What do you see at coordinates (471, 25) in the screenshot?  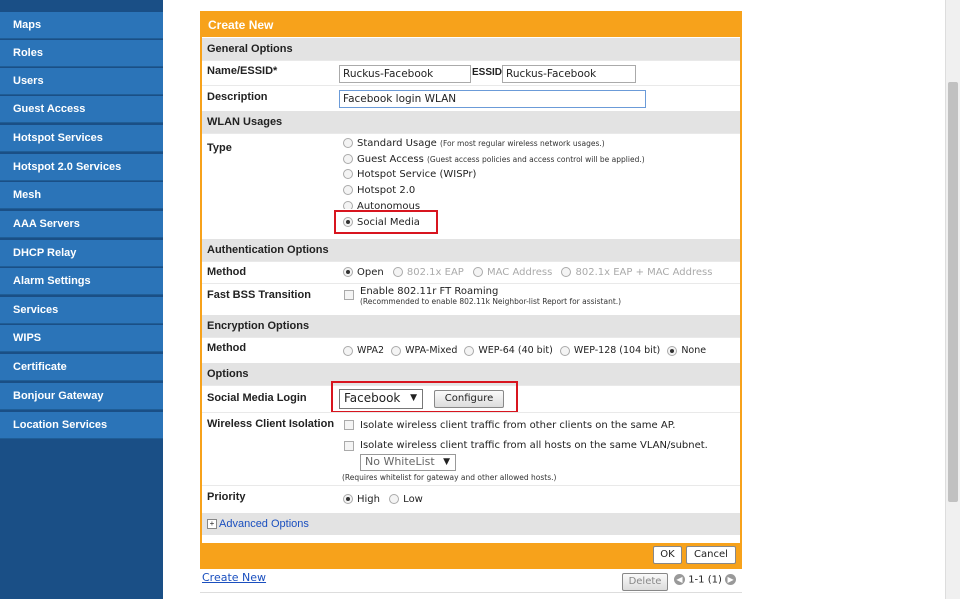 I see `panel-title: Create New` at bounding box center [471, 25].